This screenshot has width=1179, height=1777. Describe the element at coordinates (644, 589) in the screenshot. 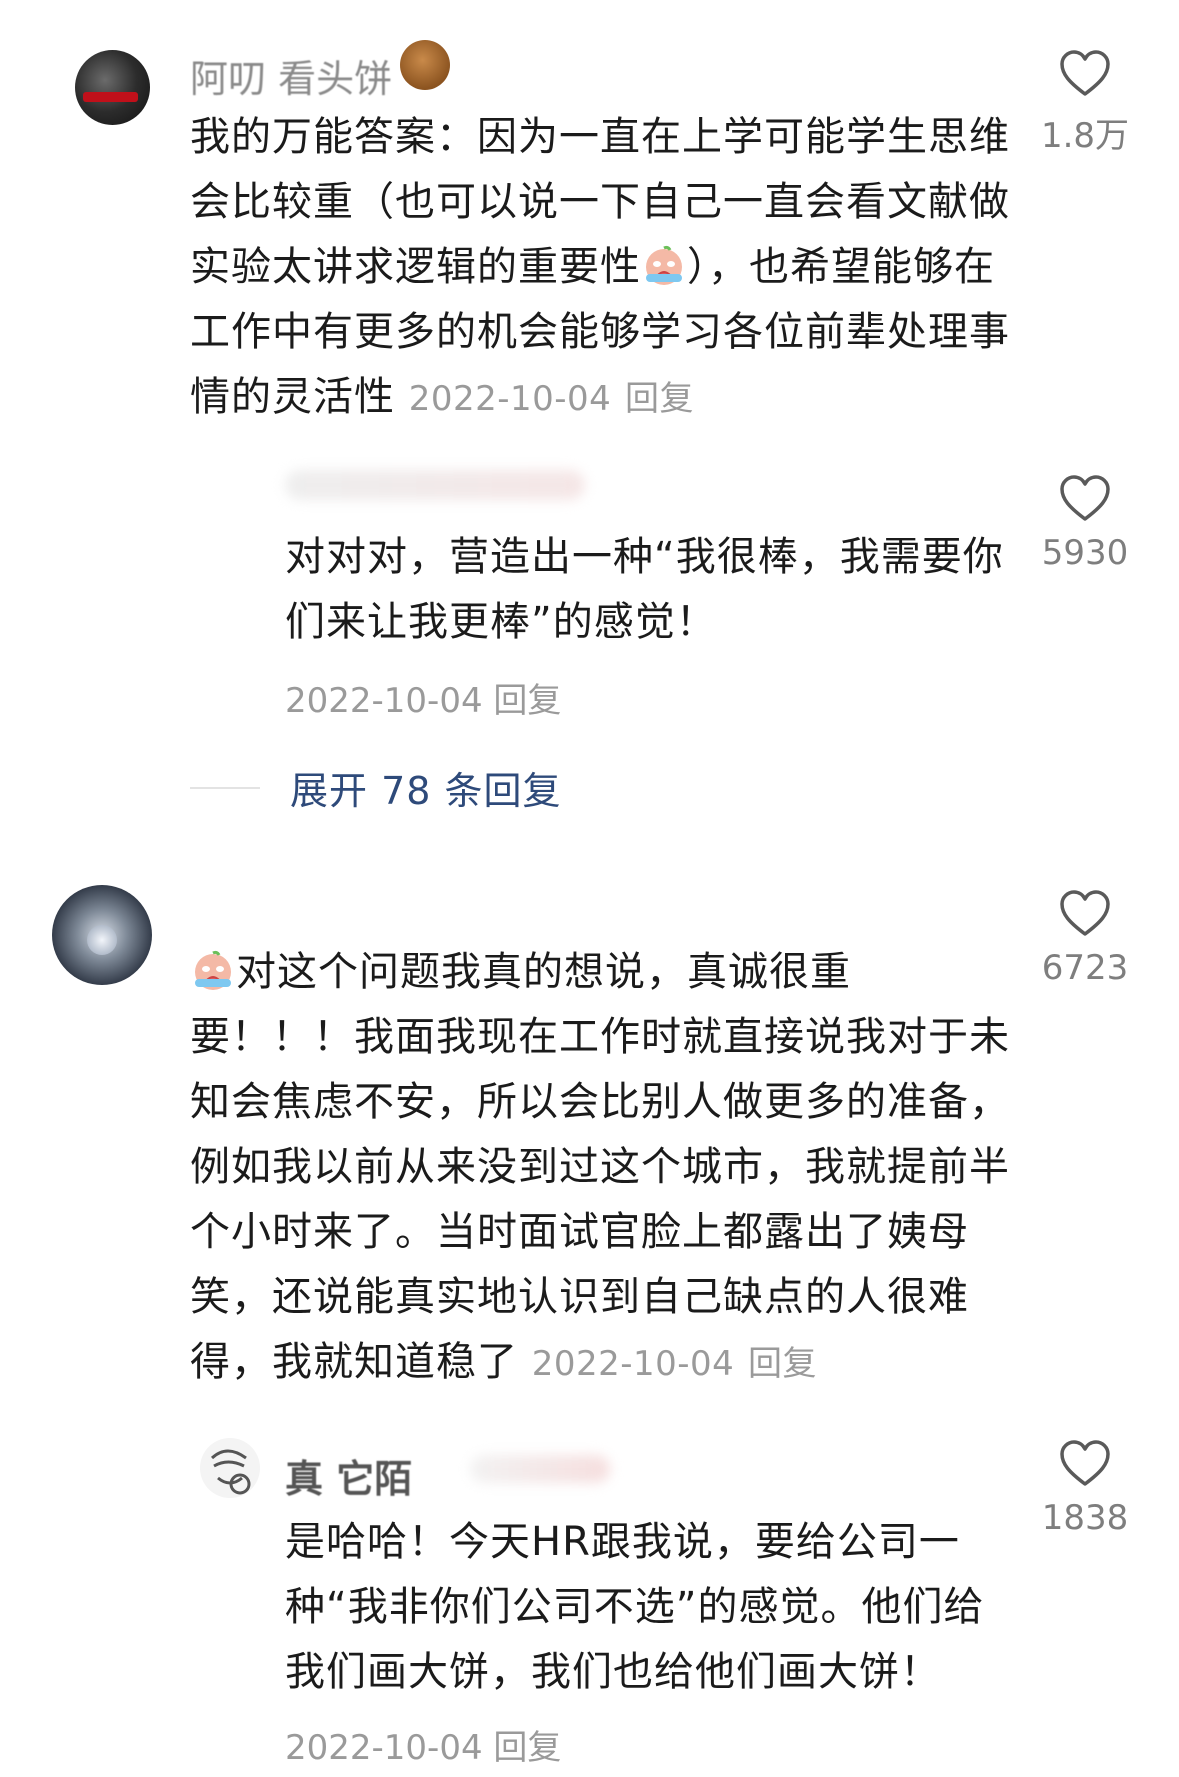

I see `comment-body: 对对对，营造出一种“我很棒，我需要你们来让我更棒”的感觉！` at that location.